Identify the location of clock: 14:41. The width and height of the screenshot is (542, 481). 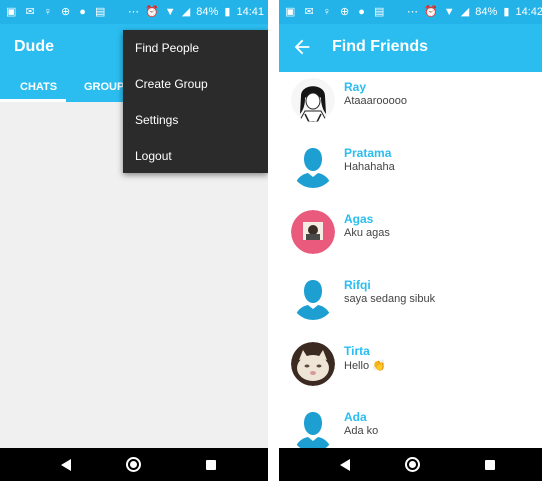
(250, 12).